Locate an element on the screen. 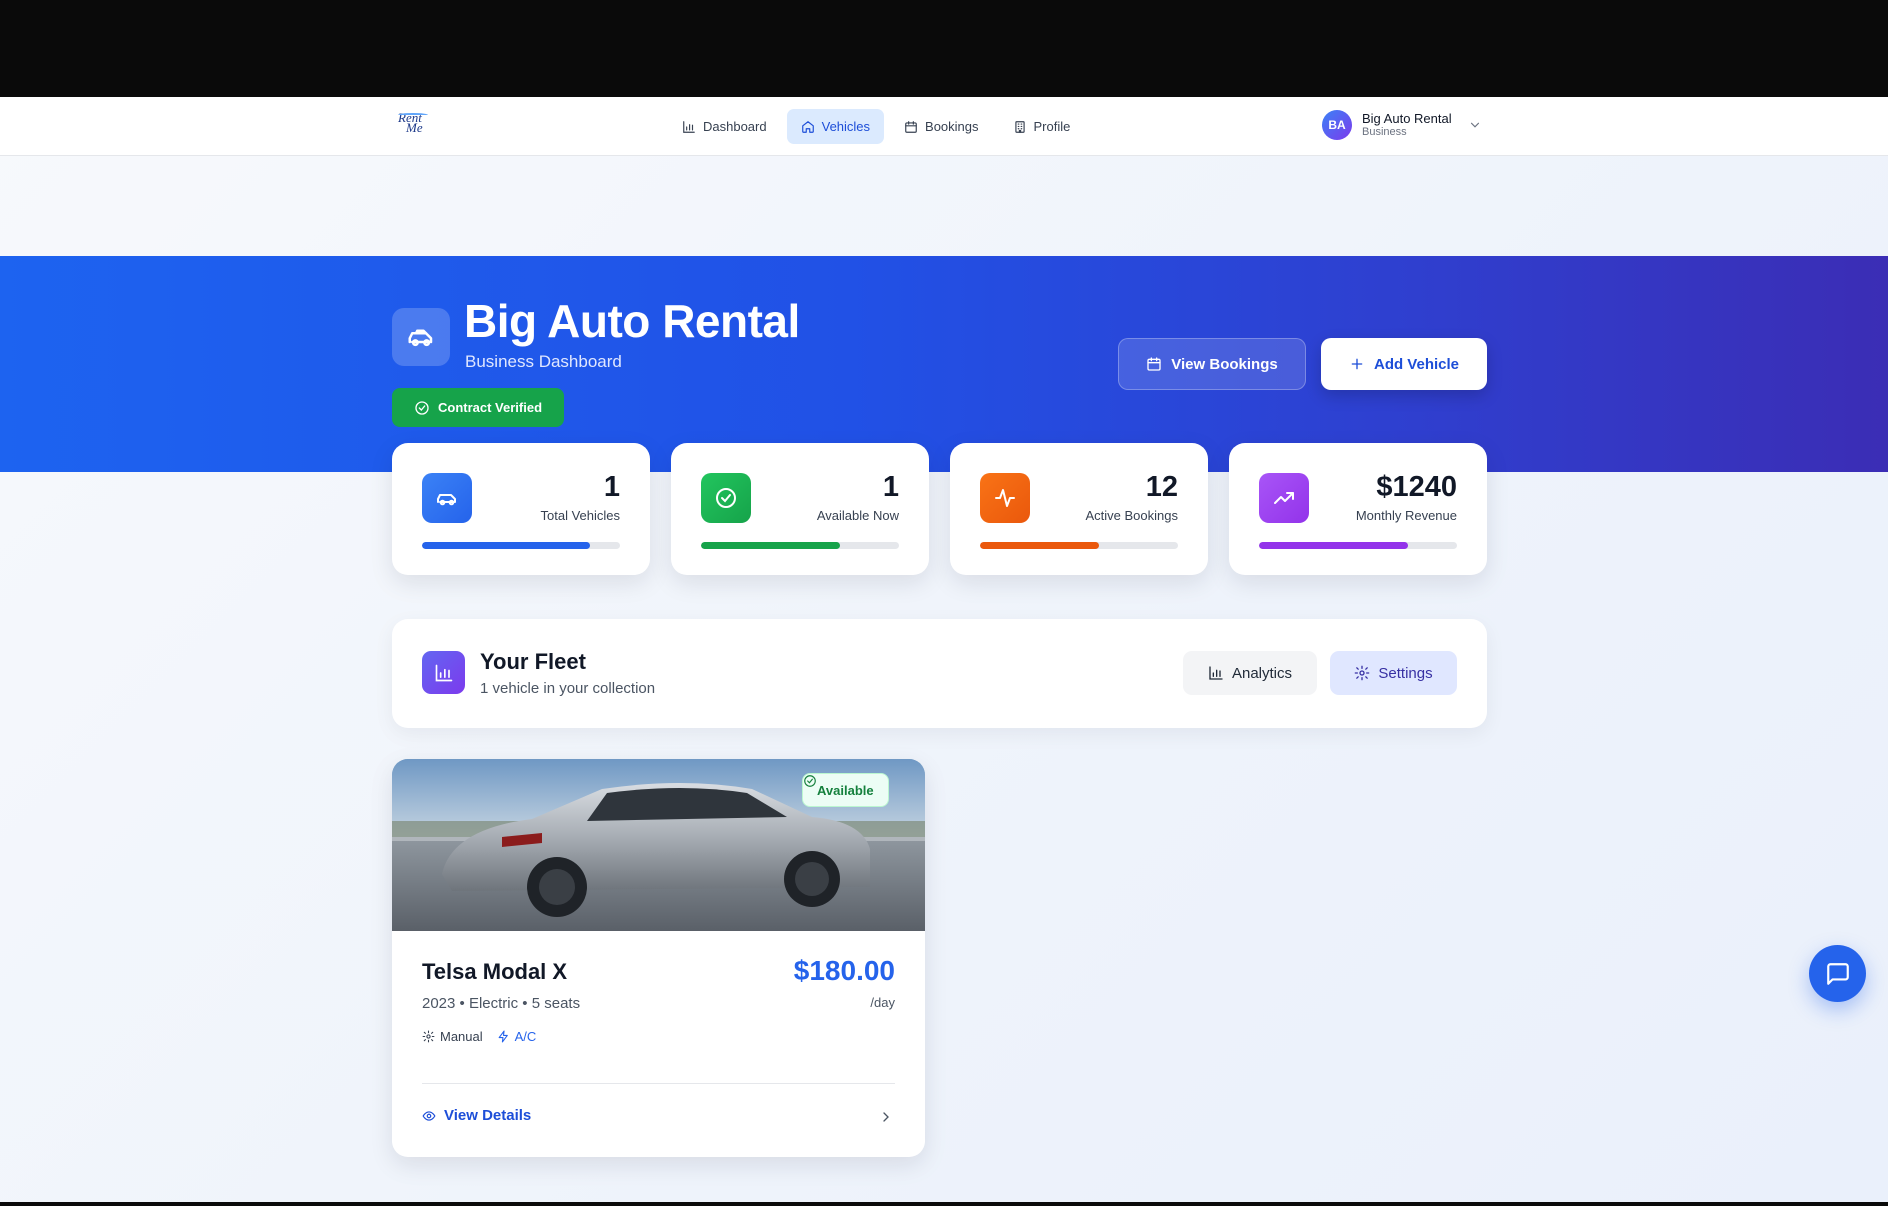 The width and height of the screenshot is (1888, 1206). nav-item-profile: Profile is located at coordinates (1042, 126).